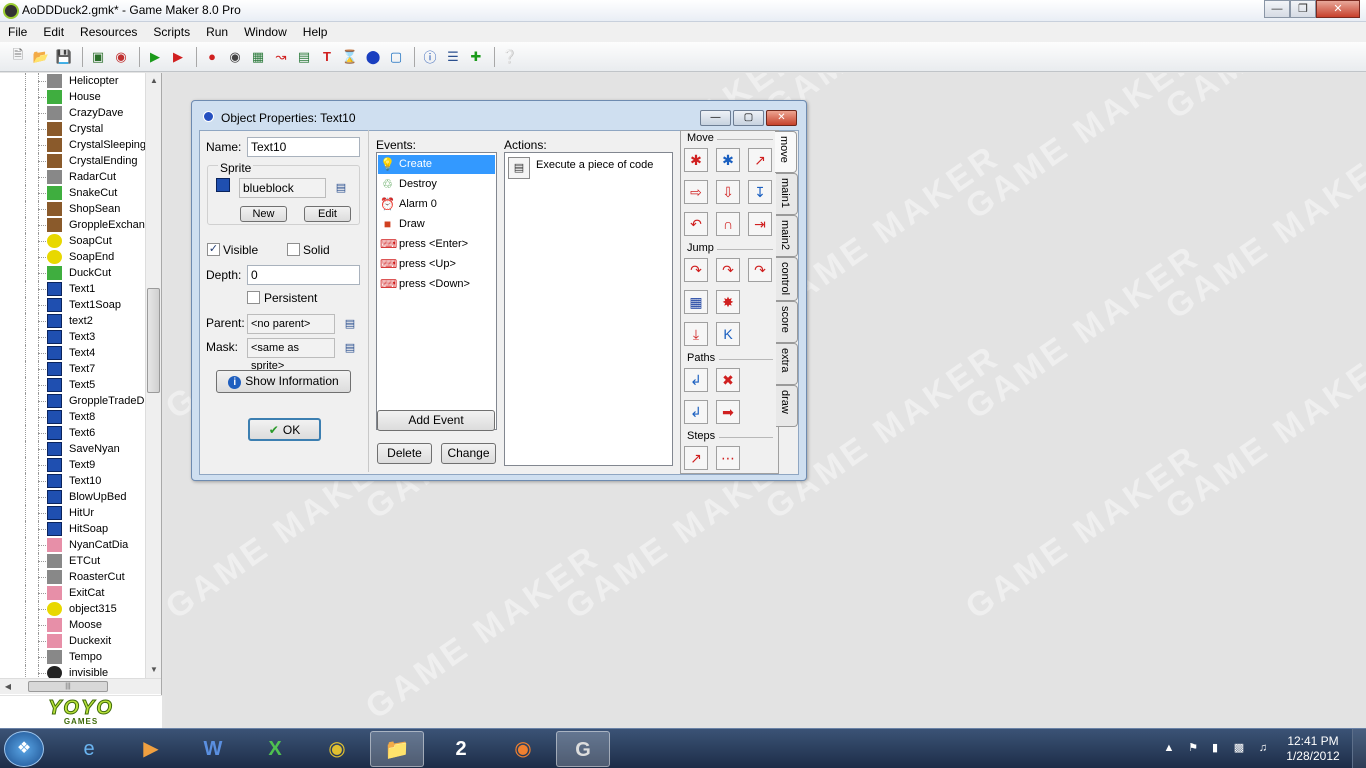 Image resolution: width=1366 pixels, height=768 pixels. Describe the element at coordinates (72, 129) in the screenshot. I see `tree-item: Crystal` at that location.